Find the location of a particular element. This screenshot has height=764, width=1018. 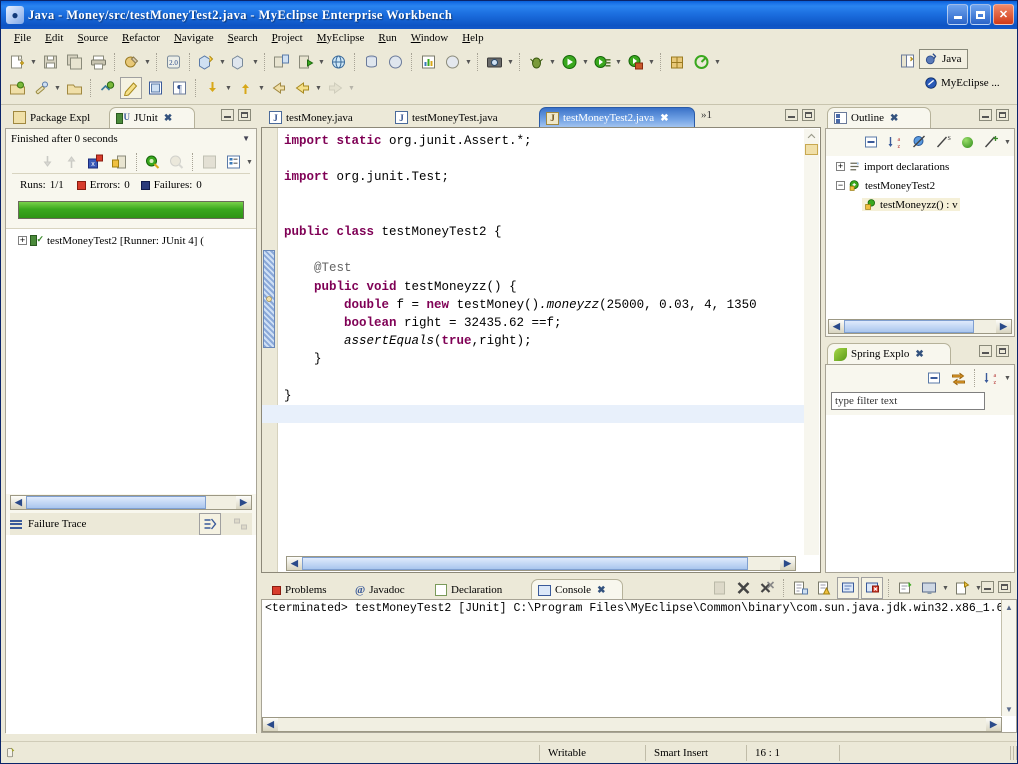

lock-icon is located at coordinates (120, 162).